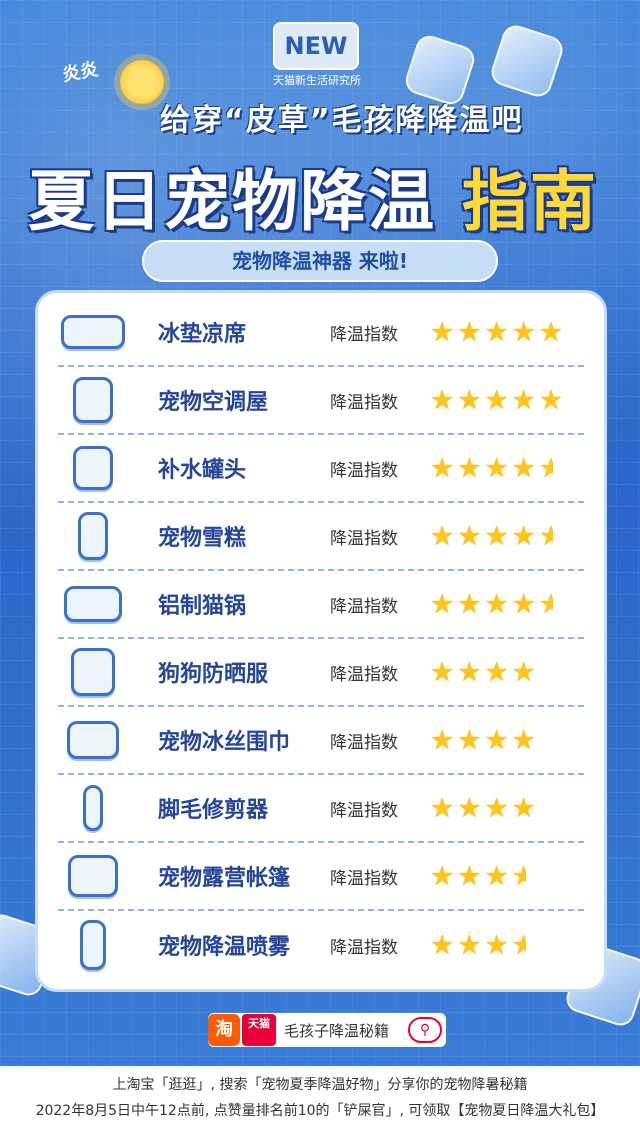 This screenshot has height=1138, width=640. I want to click on footer-line-1: 上淘宝「逛逛」, 搜索「宠物夏季降温好物」分享你的宠物降暑秘籍, so click(320, 1085).